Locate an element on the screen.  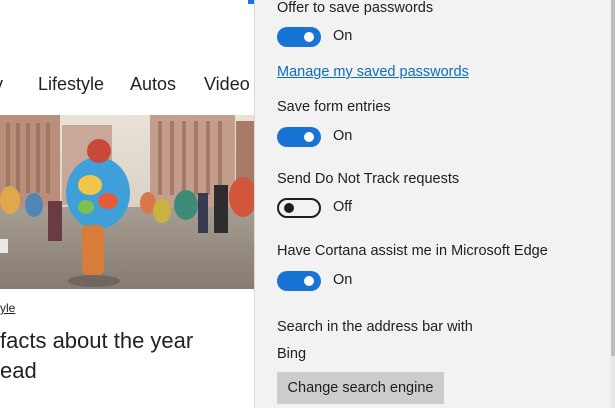
save-form-entries-label: Save form entries is located at coordinates (334, 107).